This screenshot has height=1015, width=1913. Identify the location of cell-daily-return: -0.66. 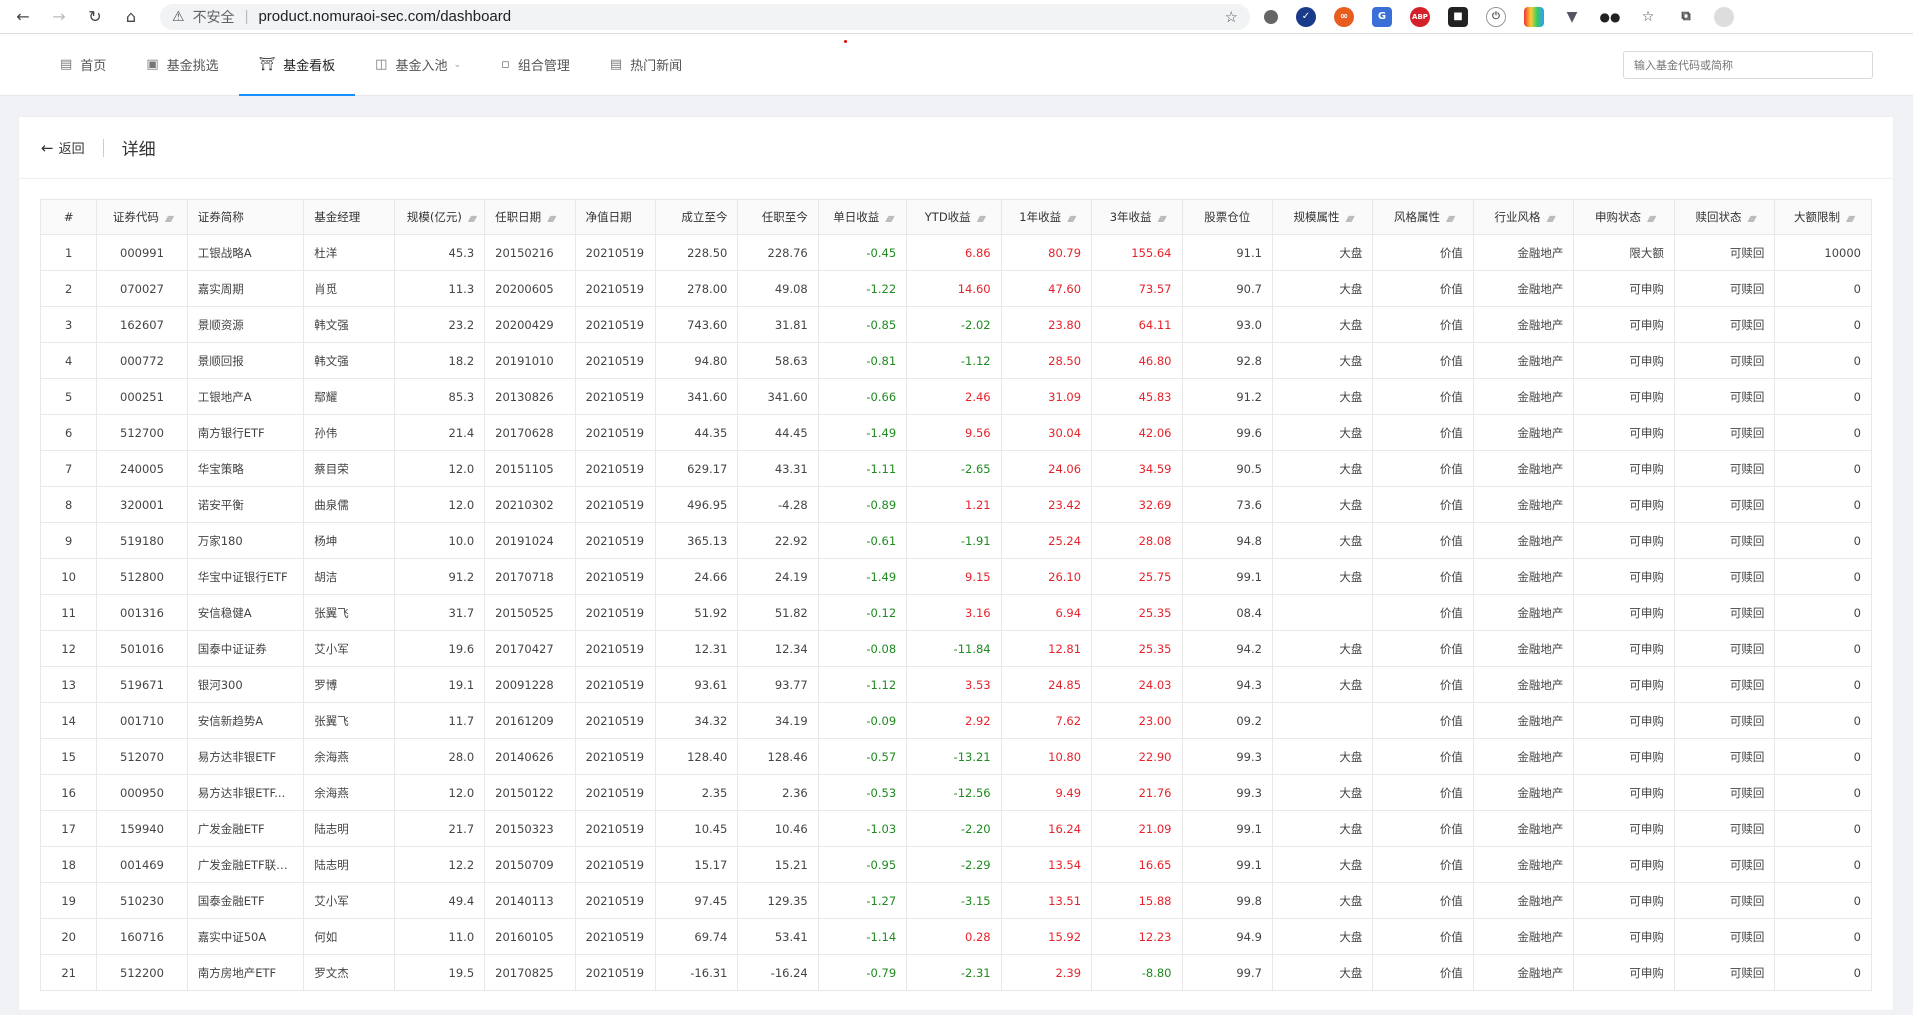
(862, 396).